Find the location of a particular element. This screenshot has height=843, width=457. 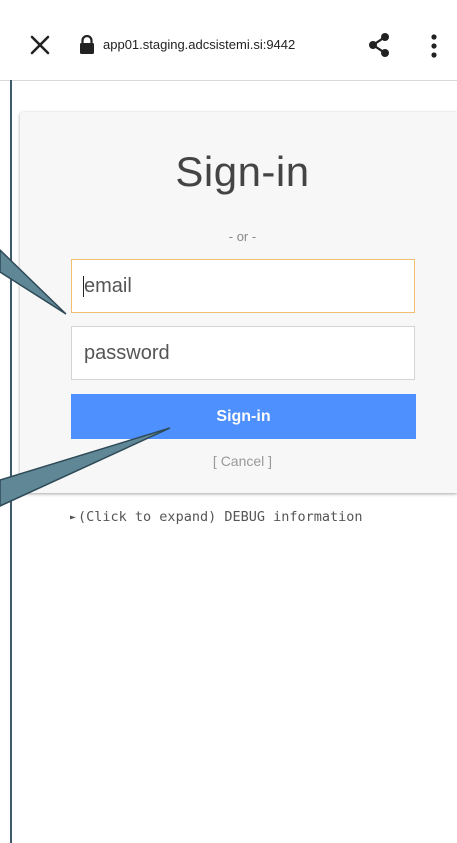

share-icon is located at coordinates (379, 45).